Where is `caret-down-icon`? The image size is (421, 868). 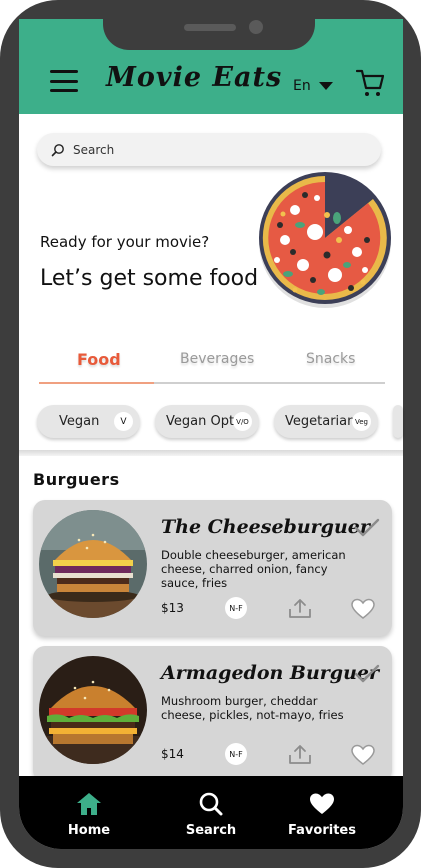 caret-down-icon is located at coordinates (325, 86).